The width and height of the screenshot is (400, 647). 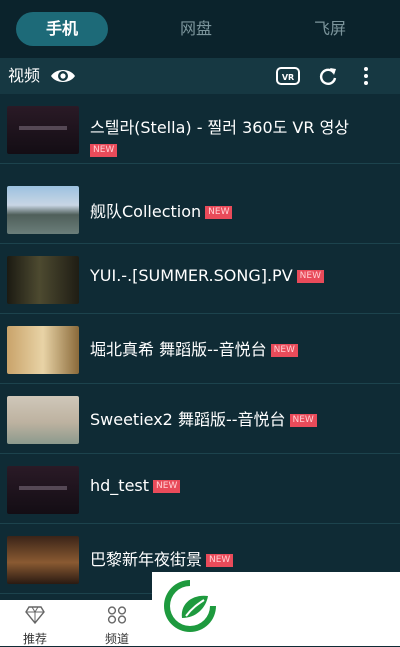 I want to click on video-title-row: hd_test NEW, so click(x=135, y=485).